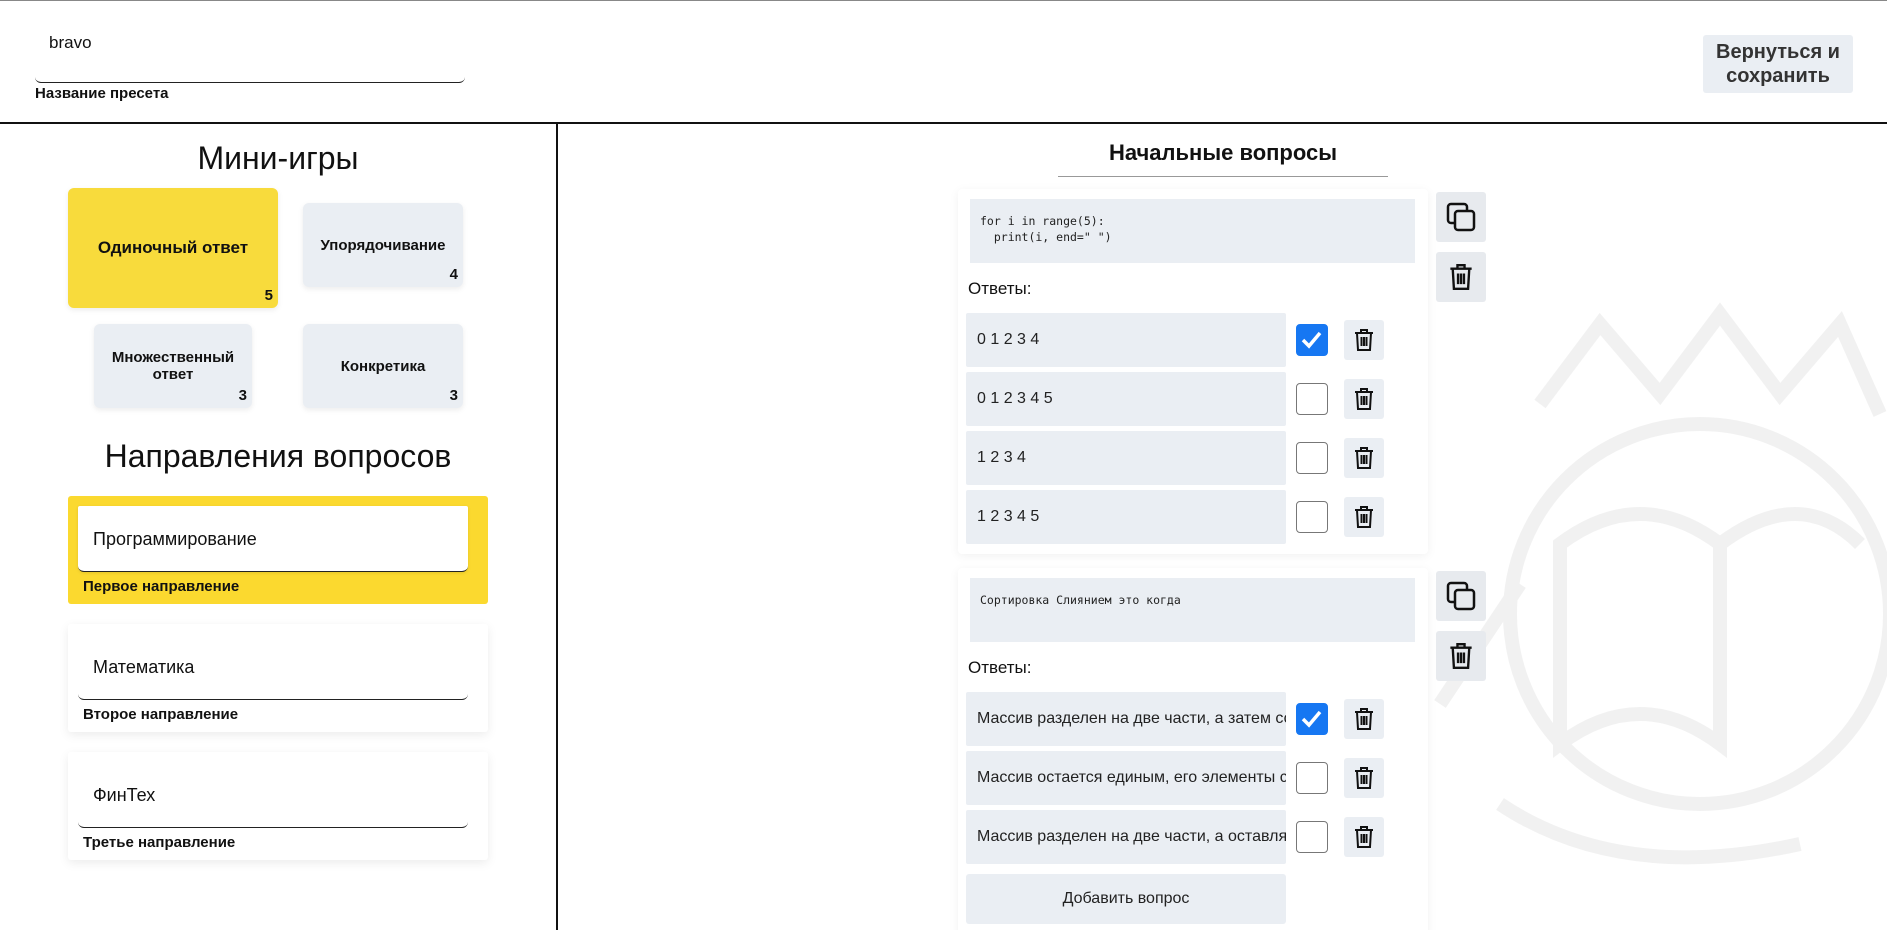  Describe the element at coordinates (102, 93) in the screenshot. I see `preset-name-caption: Название пресета` at that location.